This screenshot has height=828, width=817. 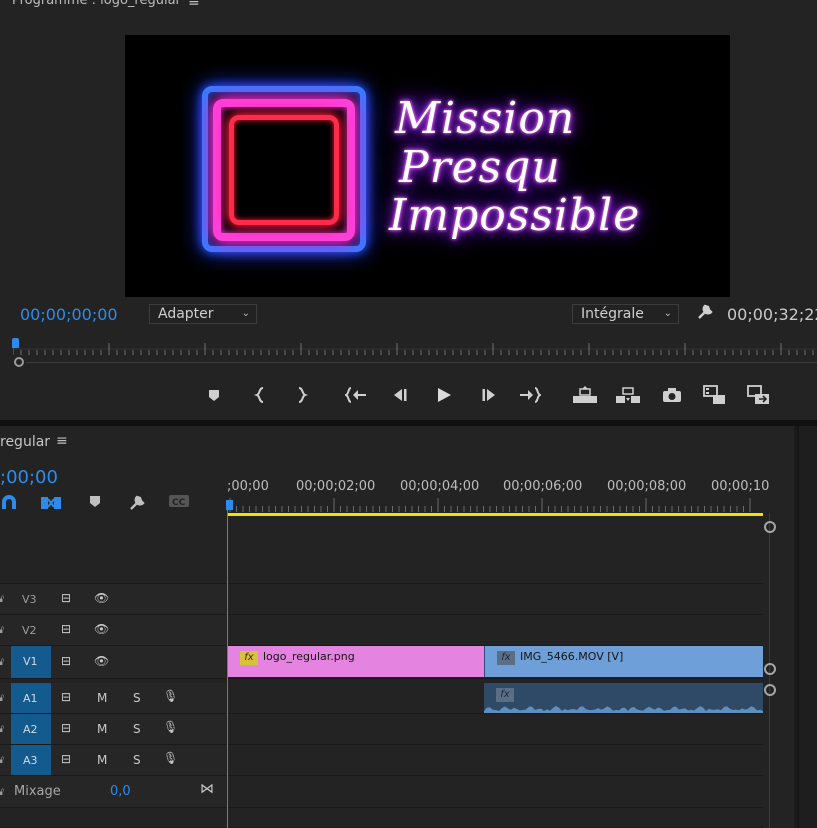 What do you see at coordinates (495, 729) in the screenshot?
I see `track-a2` at bounding box center [495, 729].